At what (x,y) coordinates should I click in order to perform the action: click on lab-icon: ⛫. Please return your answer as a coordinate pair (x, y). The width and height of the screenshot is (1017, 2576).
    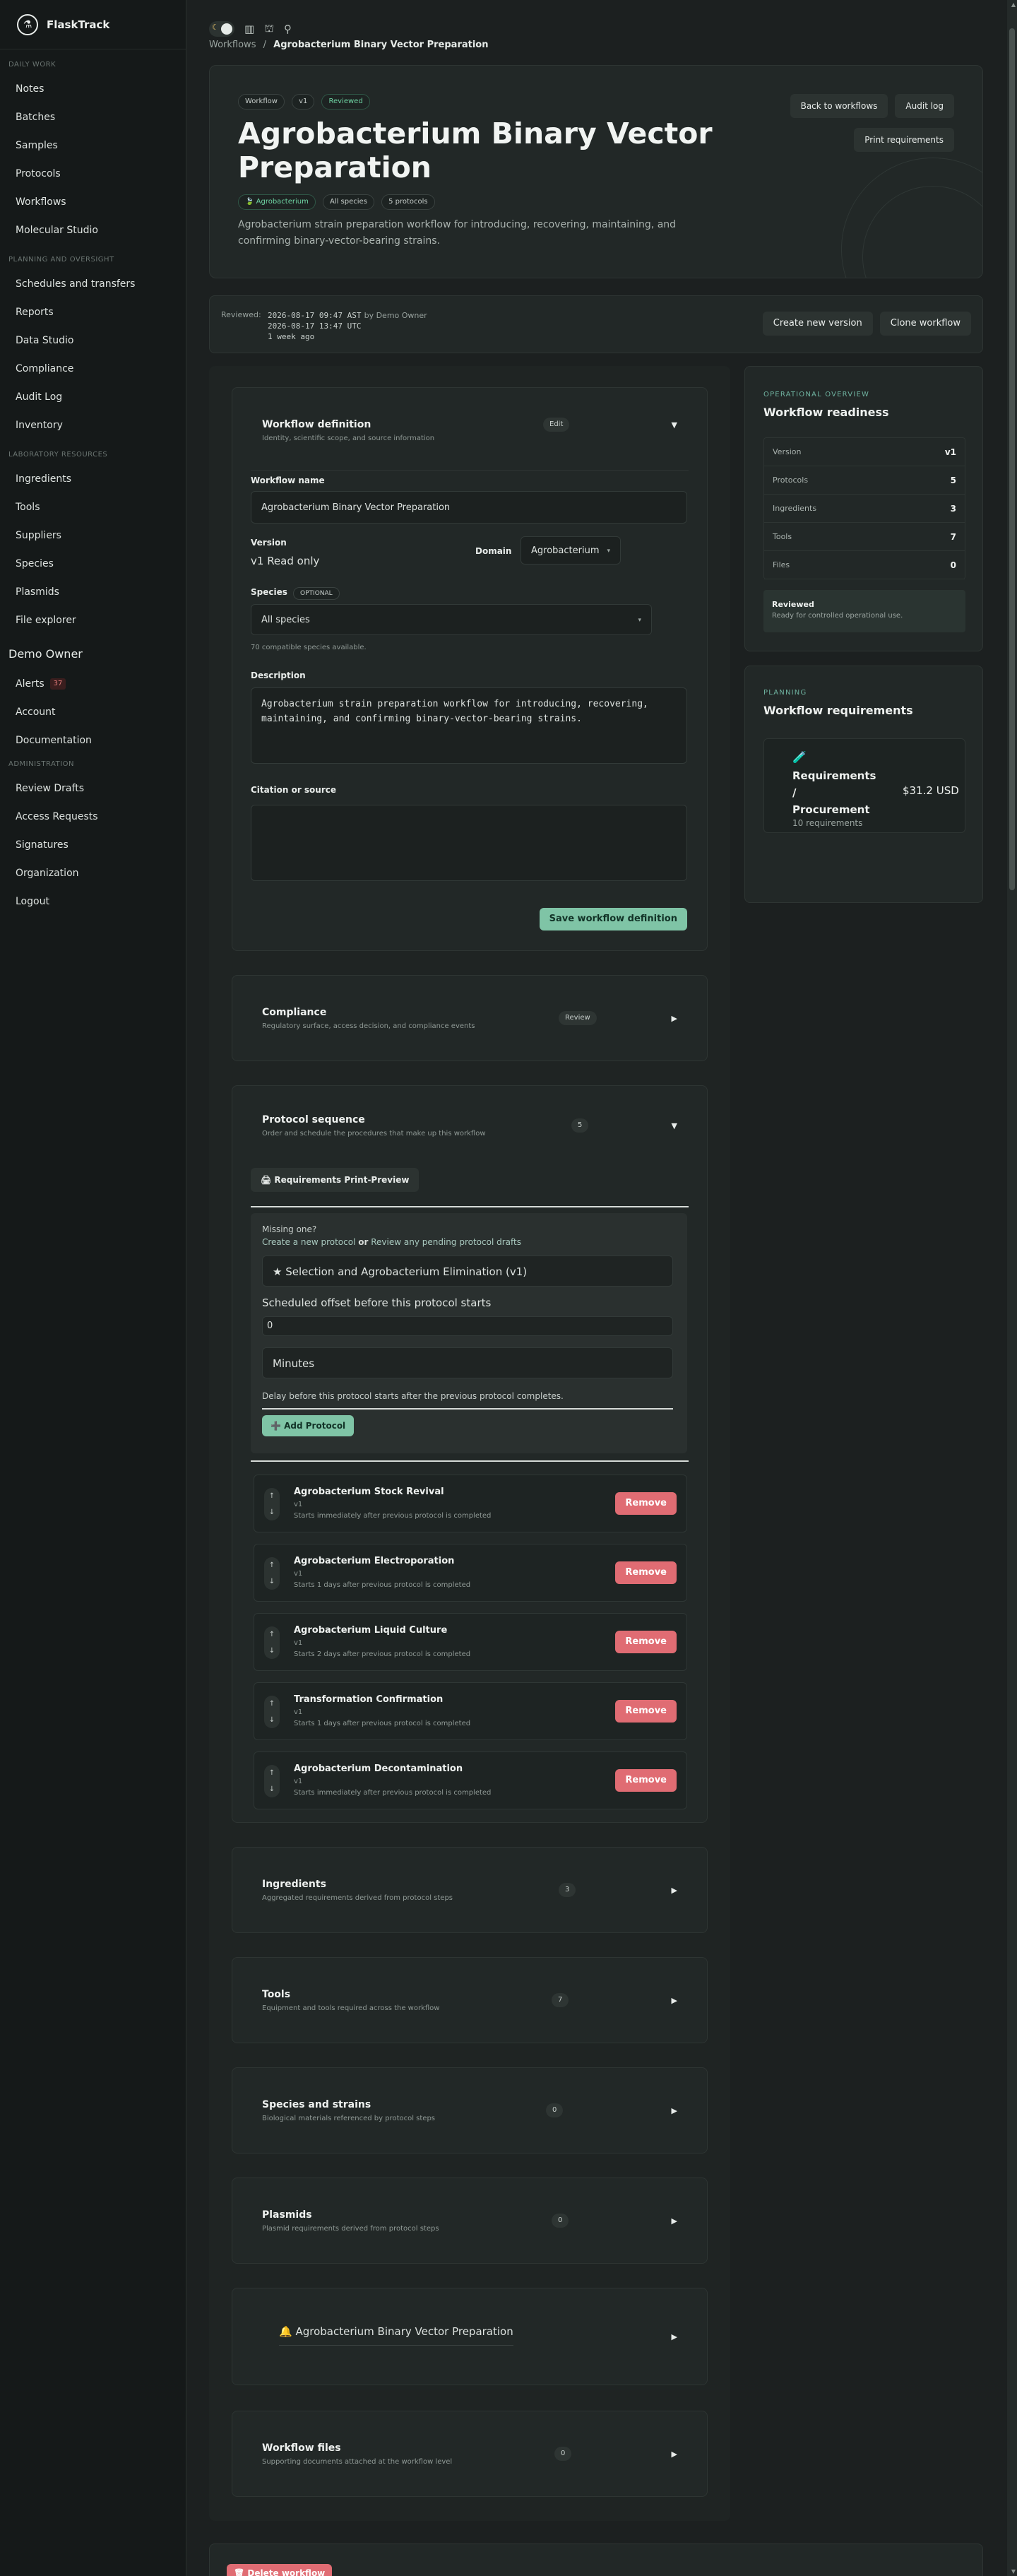
    Looking at the image, I should click on (269, 29).